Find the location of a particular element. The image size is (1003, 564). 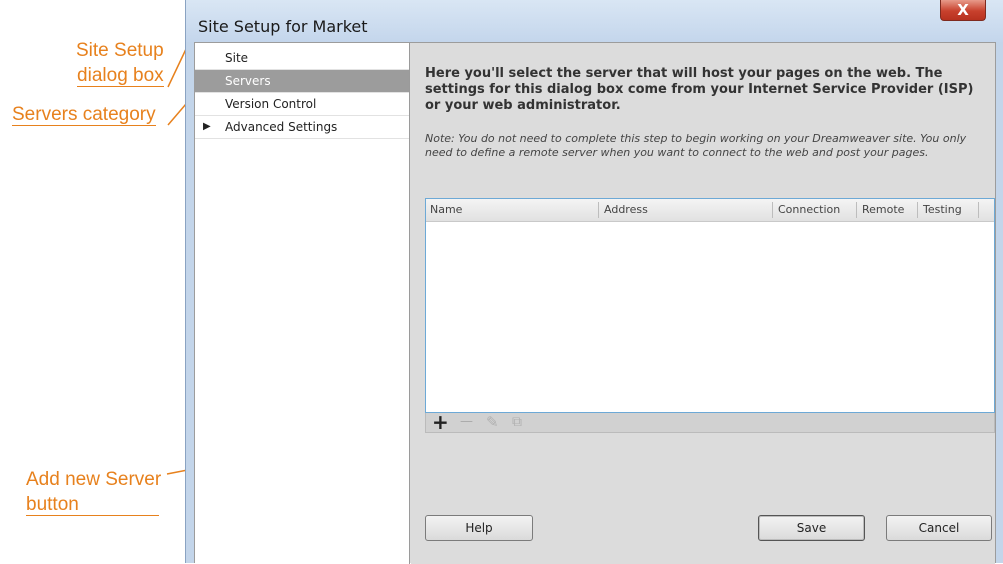

column-header-name: Name is located at coordinates (446, 209).